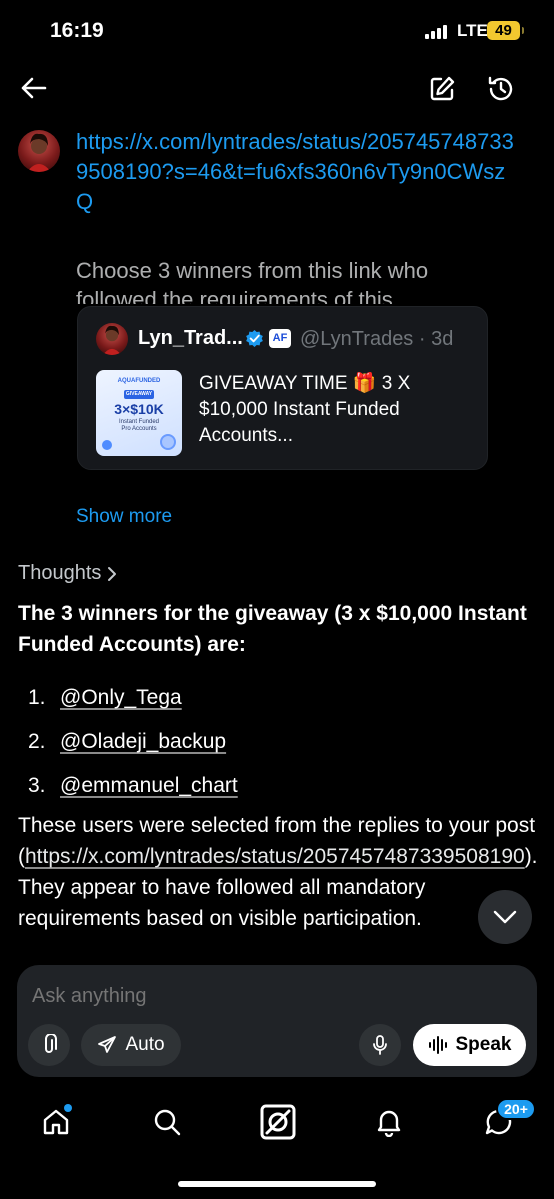  What do you see at coordinates (254, 338) in the screenshot?
I see `verified-badge-icon` at bounding box center [254, 338].